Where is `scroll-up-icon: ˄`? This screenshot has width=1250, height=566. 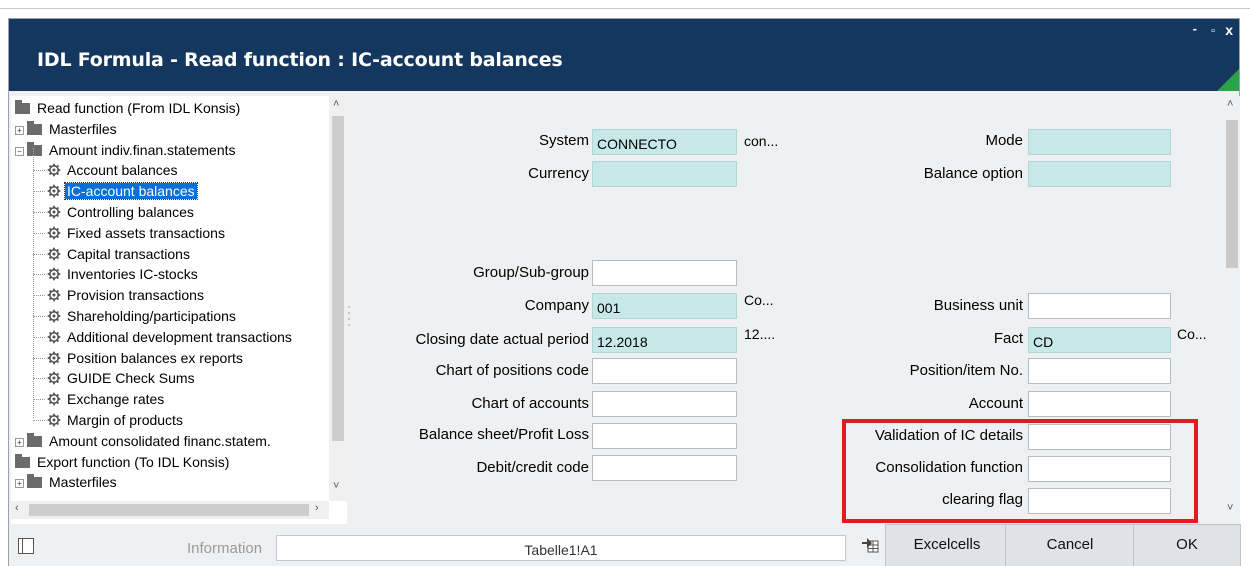
scroll-up-icon: ˄ is located at coordinates (336, 104).